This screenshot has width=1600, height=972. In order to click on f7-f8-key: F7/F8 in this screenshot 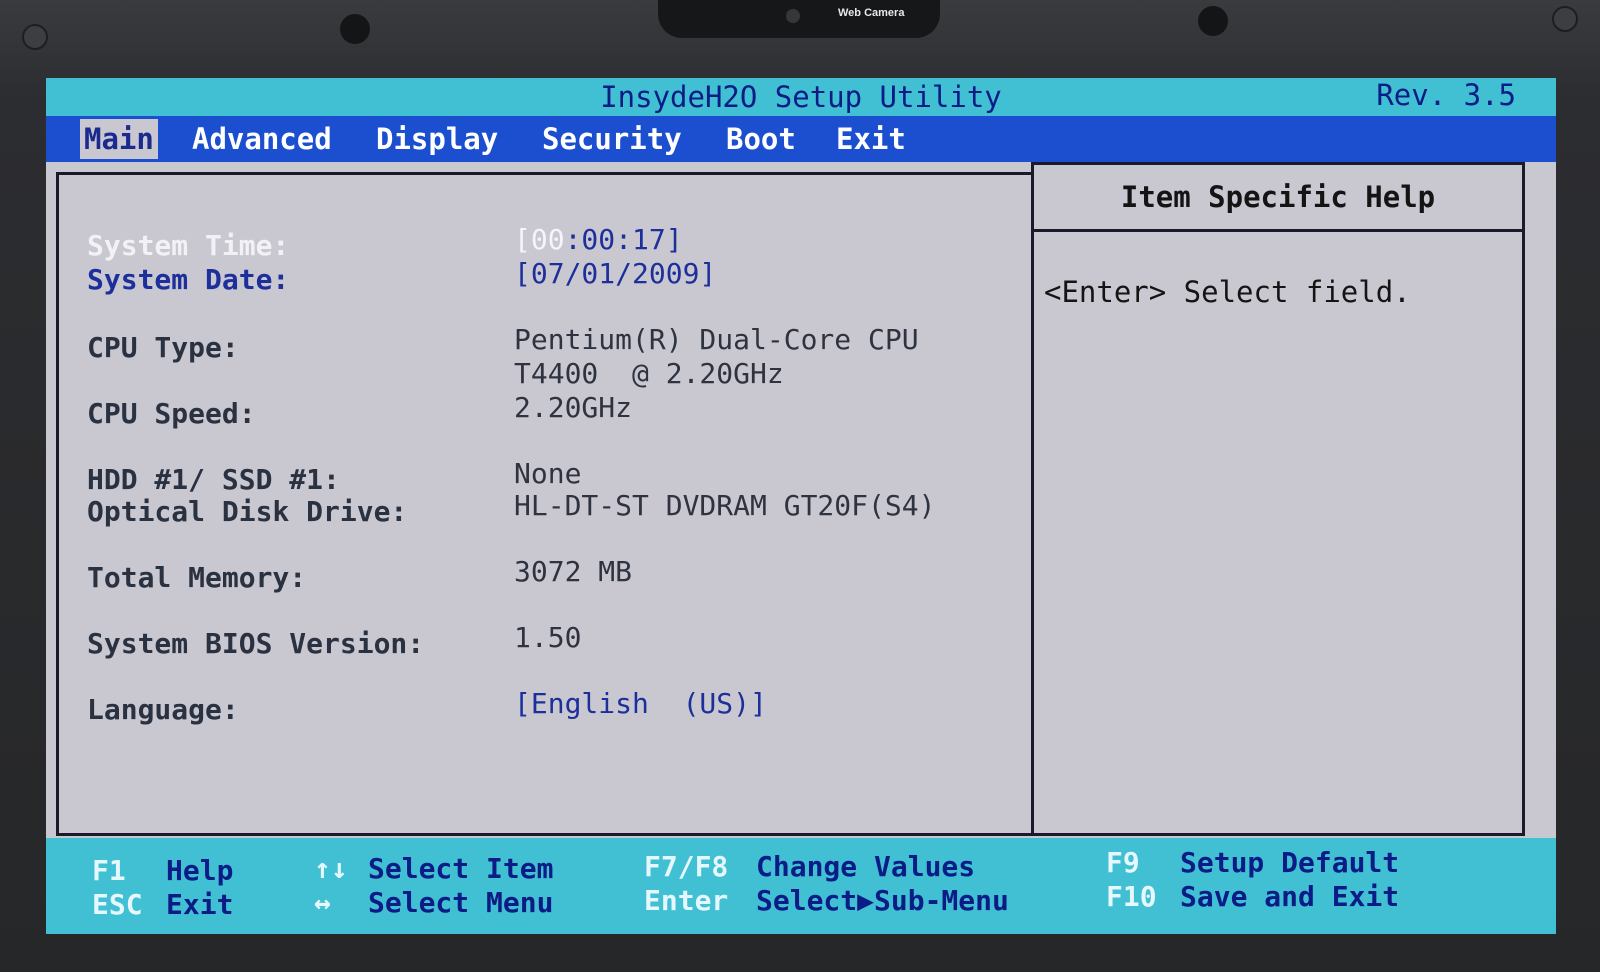, I will do `click(686, 866)`.